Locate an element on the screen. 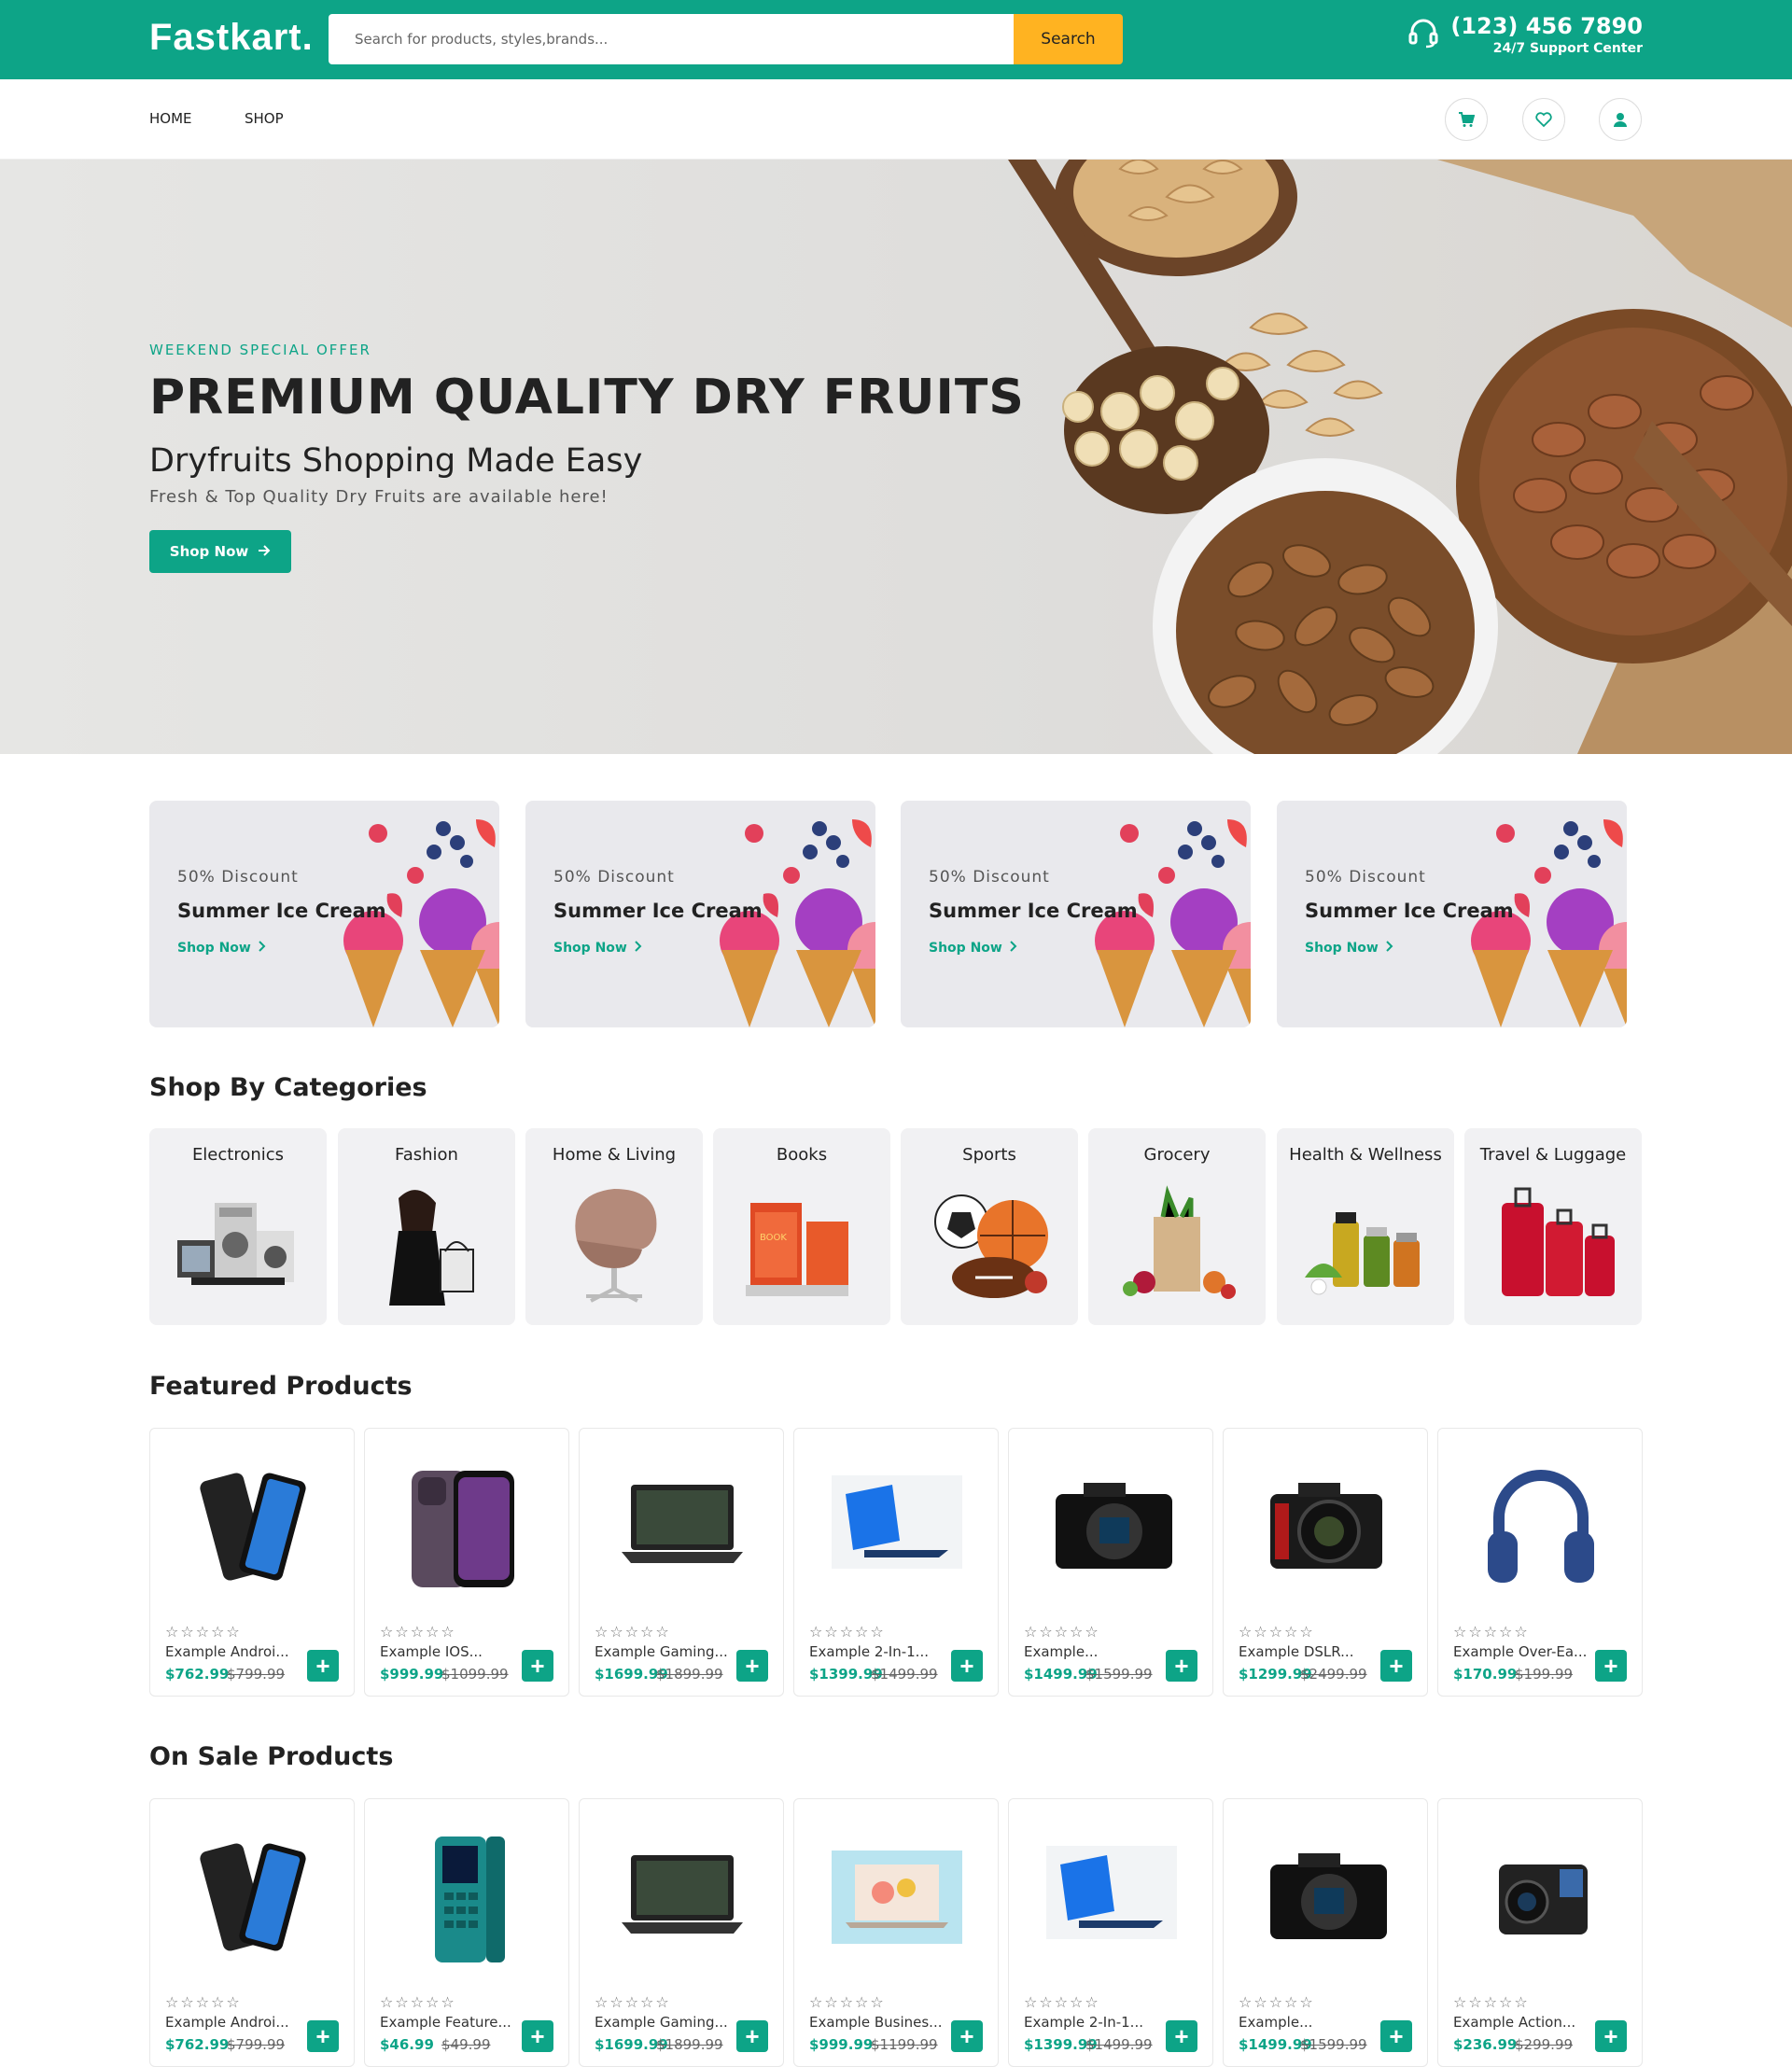 The image size is (1792, 2067). product-card: ☆☆☆☆☆ Example IOS... $999.99 $1099.99 + is located at coordinates (466, 1562).